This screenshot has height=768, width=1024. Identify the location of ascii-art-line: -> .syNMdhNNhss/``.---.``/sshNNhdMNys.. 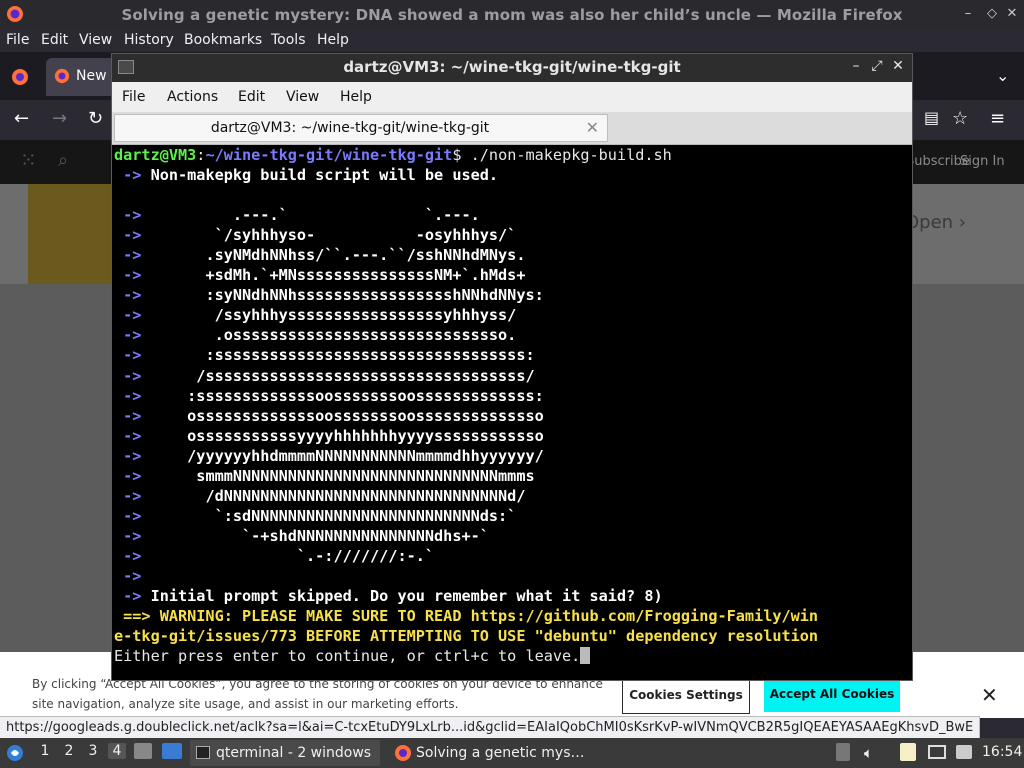
(512, 255).